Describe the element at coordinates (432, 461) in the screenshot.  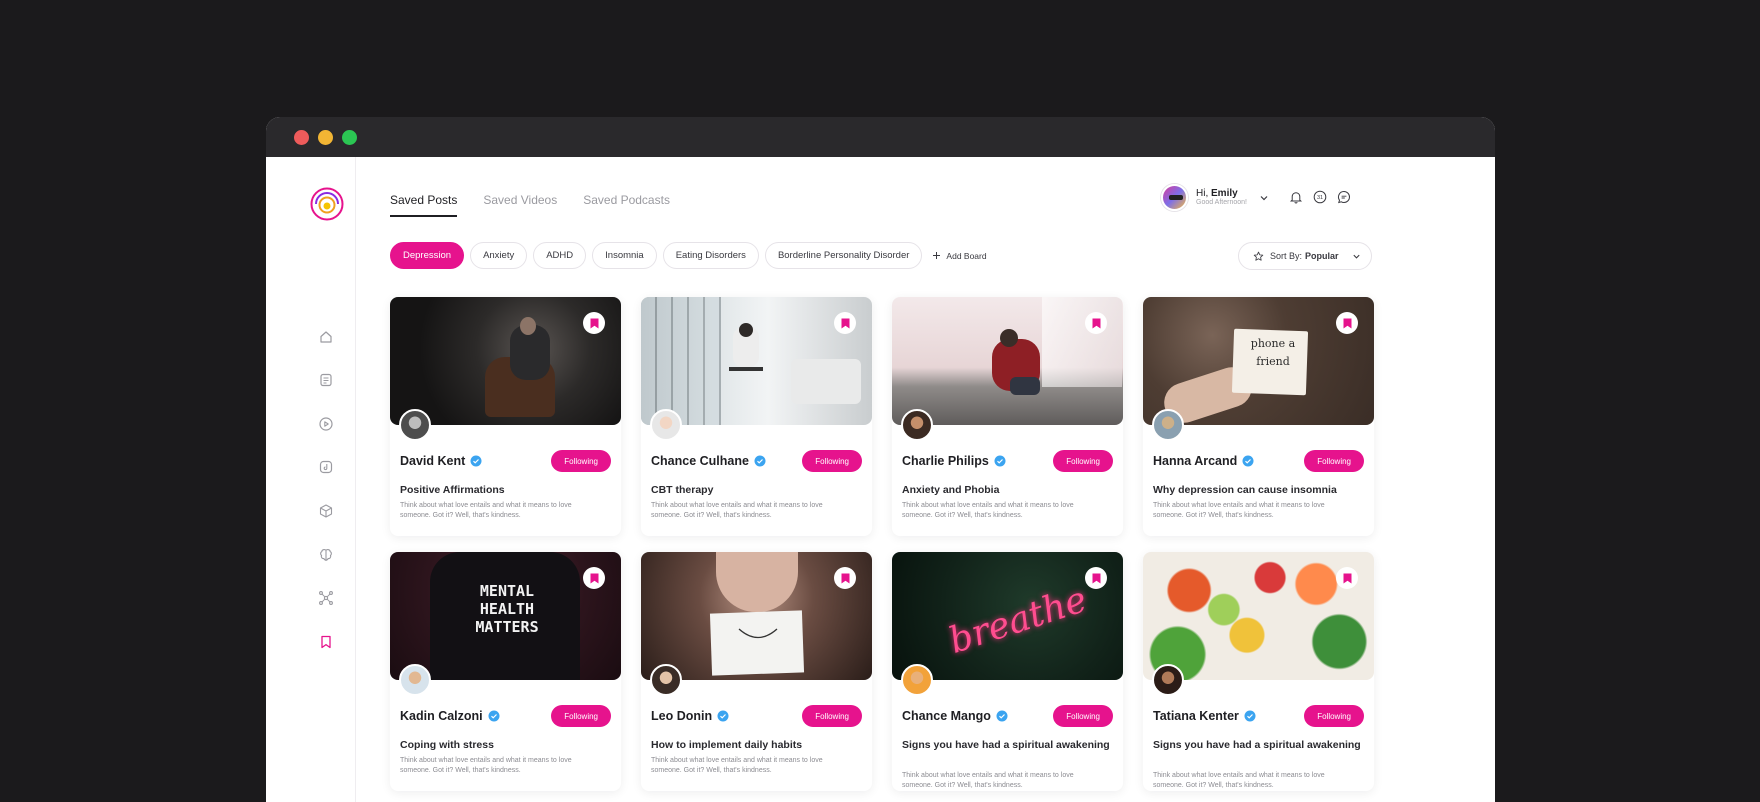
I see `author-name: David Kent` at that location.